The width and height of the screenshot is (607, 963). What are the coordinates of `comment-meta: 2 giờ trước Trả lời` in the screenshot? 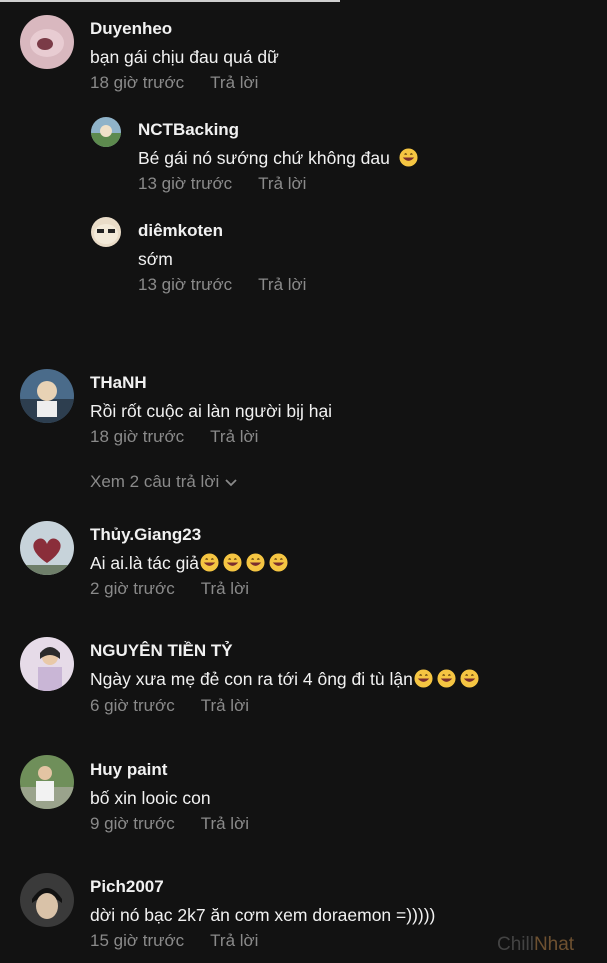 It's located at (169, 589).